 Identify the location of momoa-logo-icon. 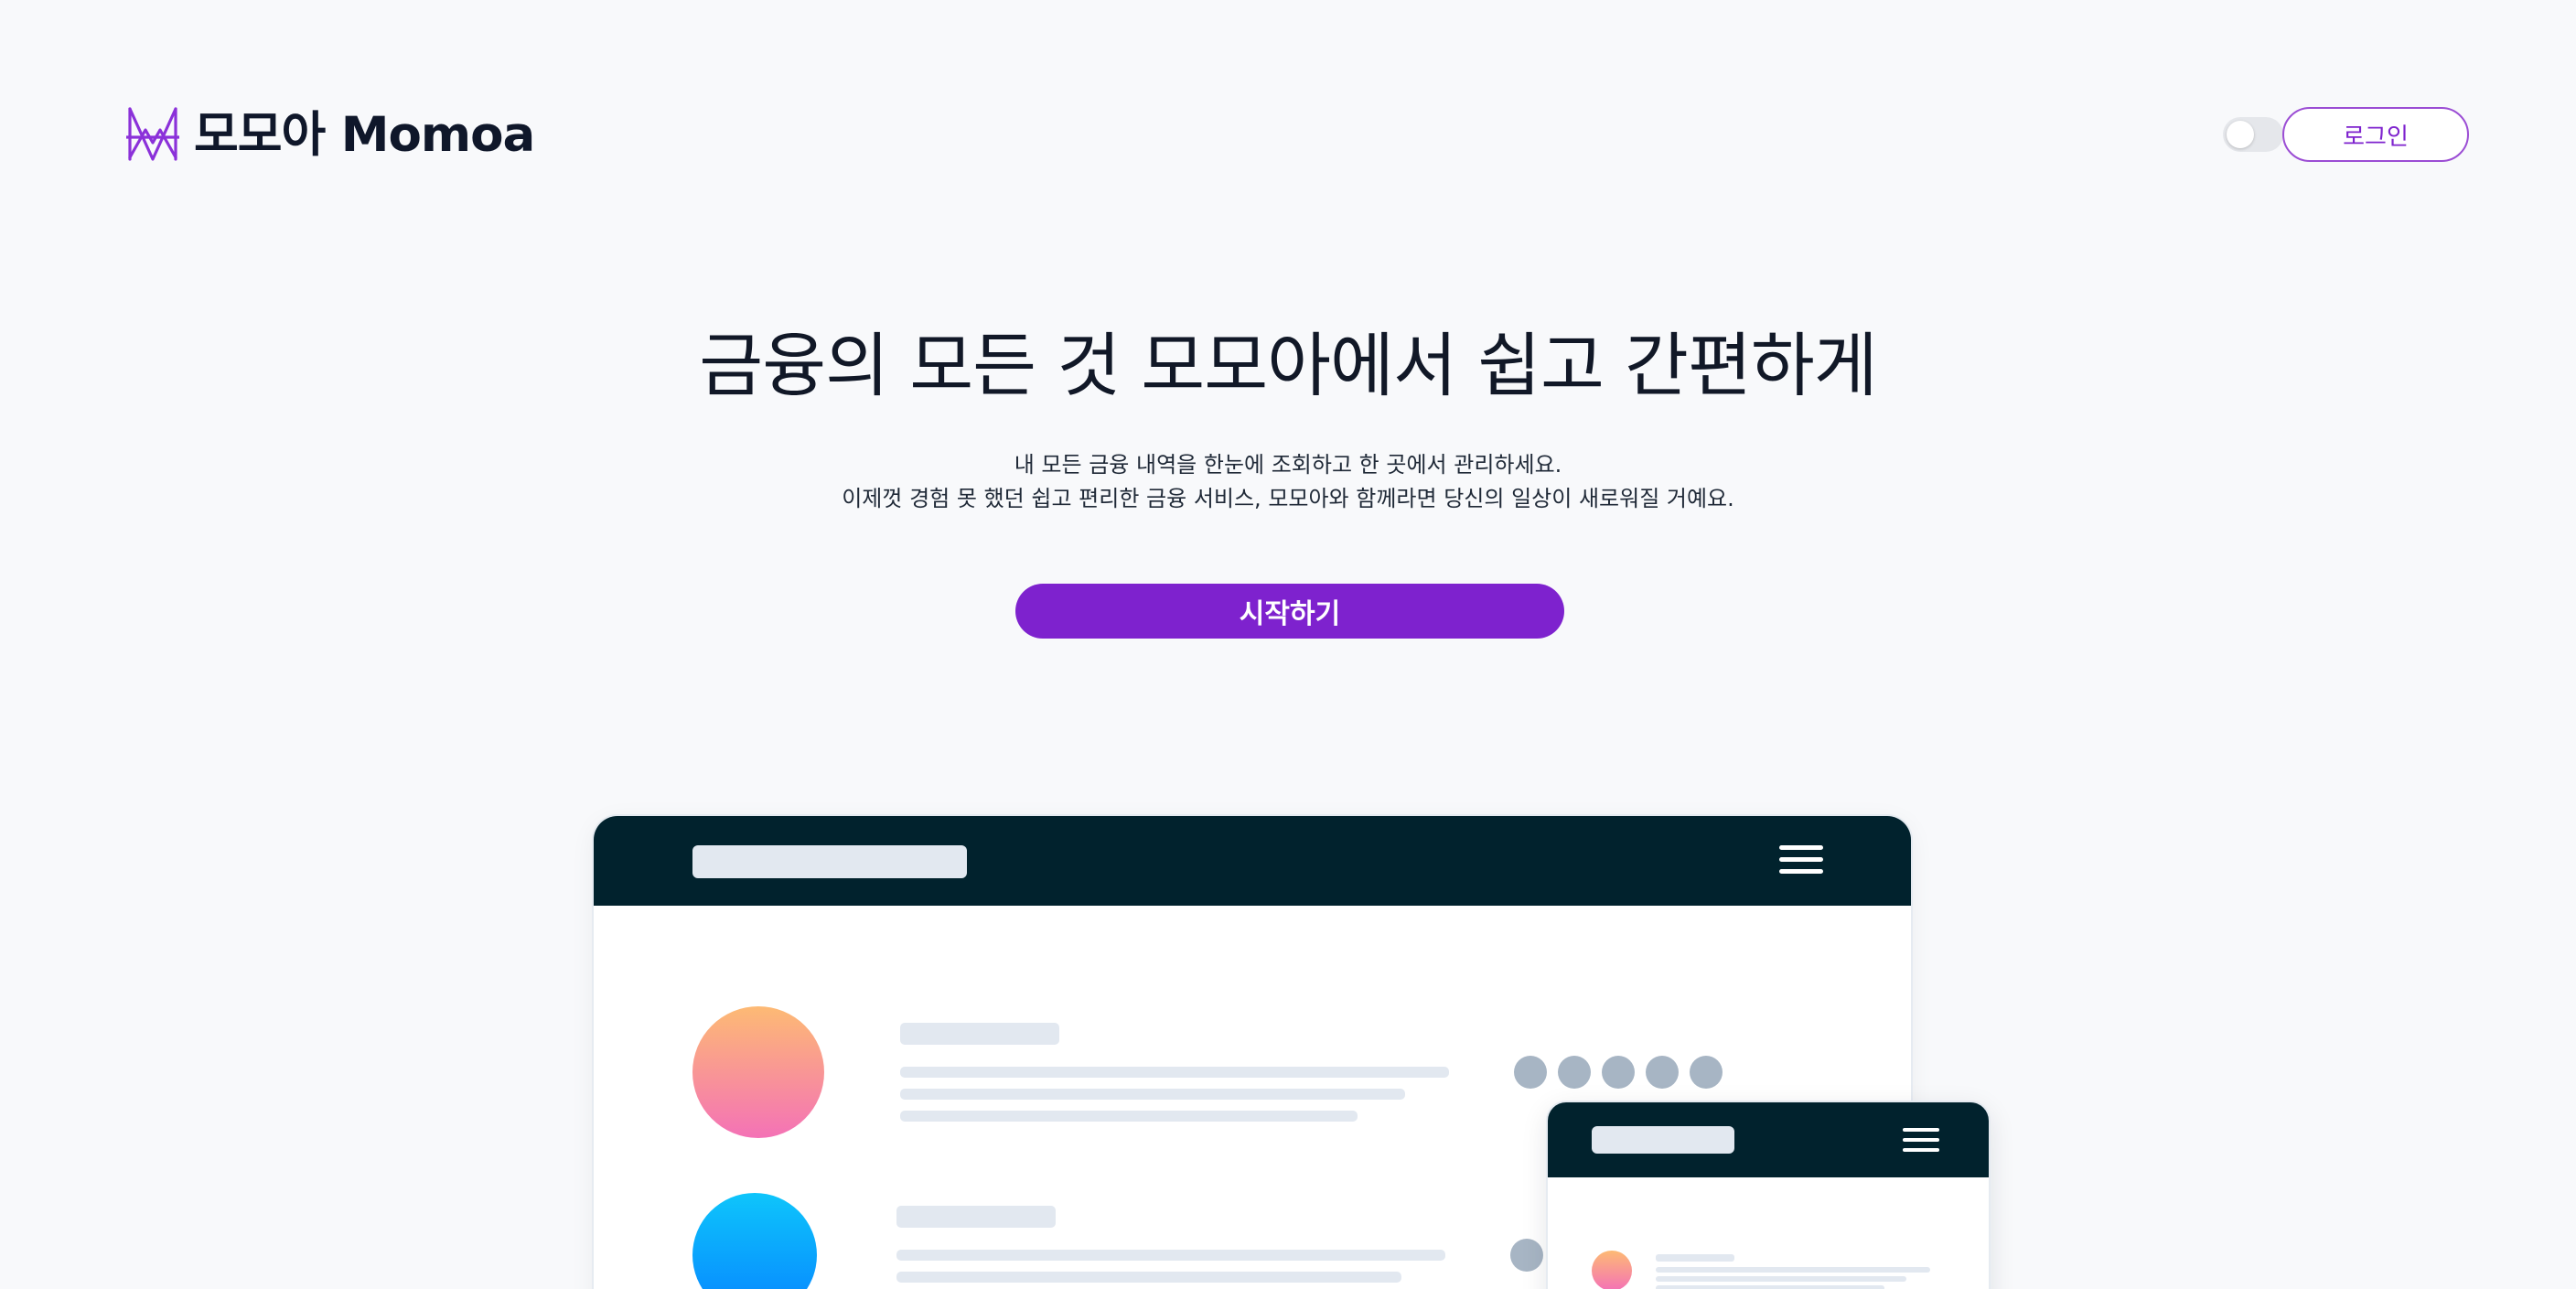
(153, 134).